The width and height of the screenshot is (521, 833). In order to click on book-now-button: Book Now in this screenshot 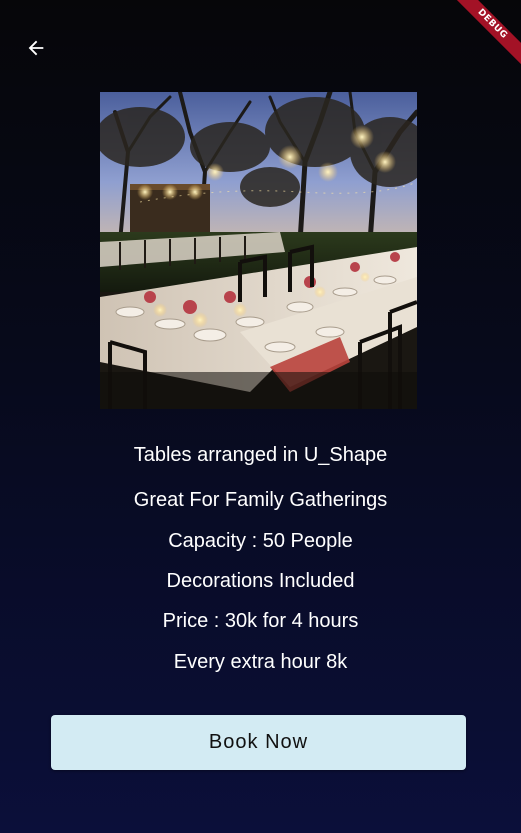, I will do `click(258, 742)`.